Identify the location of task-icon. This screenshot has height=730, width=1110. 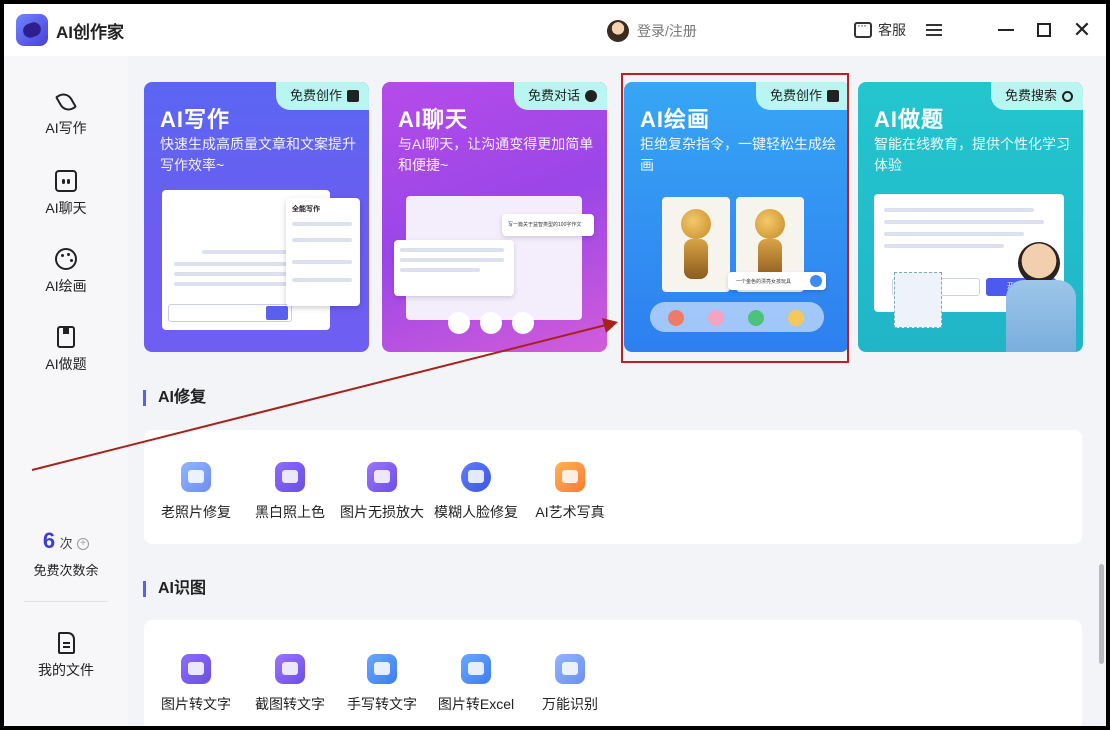
(66, 337).